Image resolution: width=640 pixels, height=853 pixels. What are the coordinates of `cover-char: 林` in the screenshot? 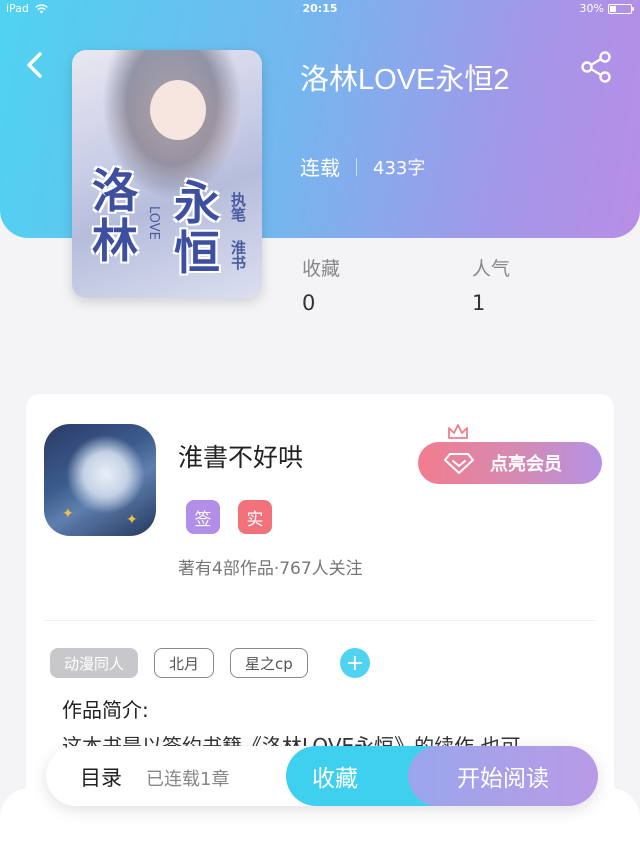 It's located at (115, 241).